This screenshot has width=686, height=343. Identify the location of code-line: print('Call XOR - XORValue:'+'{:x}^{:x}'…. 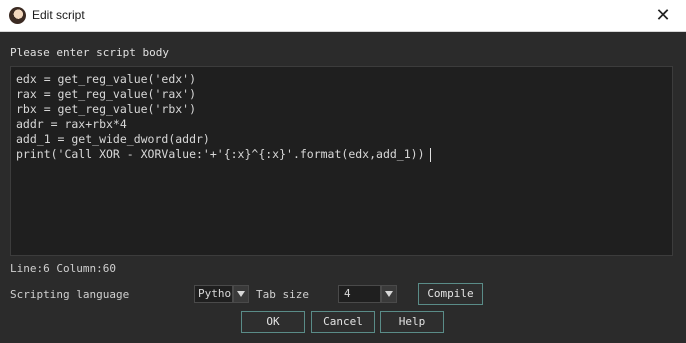
(220, 154).